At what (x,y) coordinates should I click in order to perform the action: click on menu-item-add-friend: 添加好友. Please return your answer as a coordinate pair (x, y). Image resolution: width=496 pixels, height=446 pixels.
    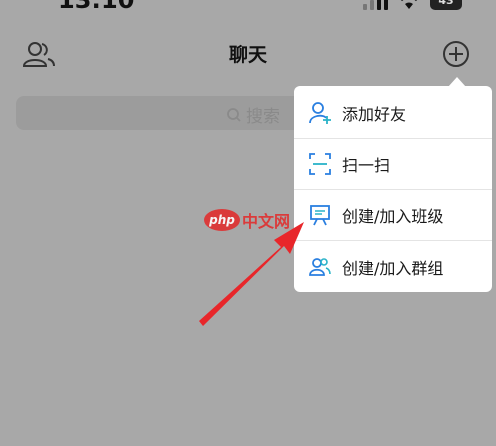
    Looking at the image, I should click on (393, 113).